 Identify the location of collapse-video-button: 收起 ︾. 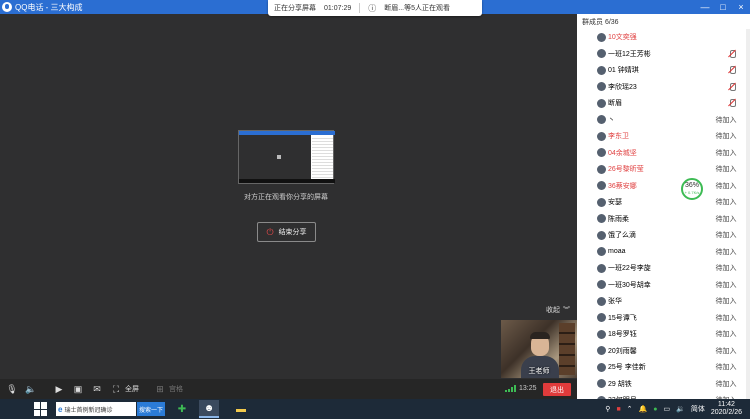
(558, 310).